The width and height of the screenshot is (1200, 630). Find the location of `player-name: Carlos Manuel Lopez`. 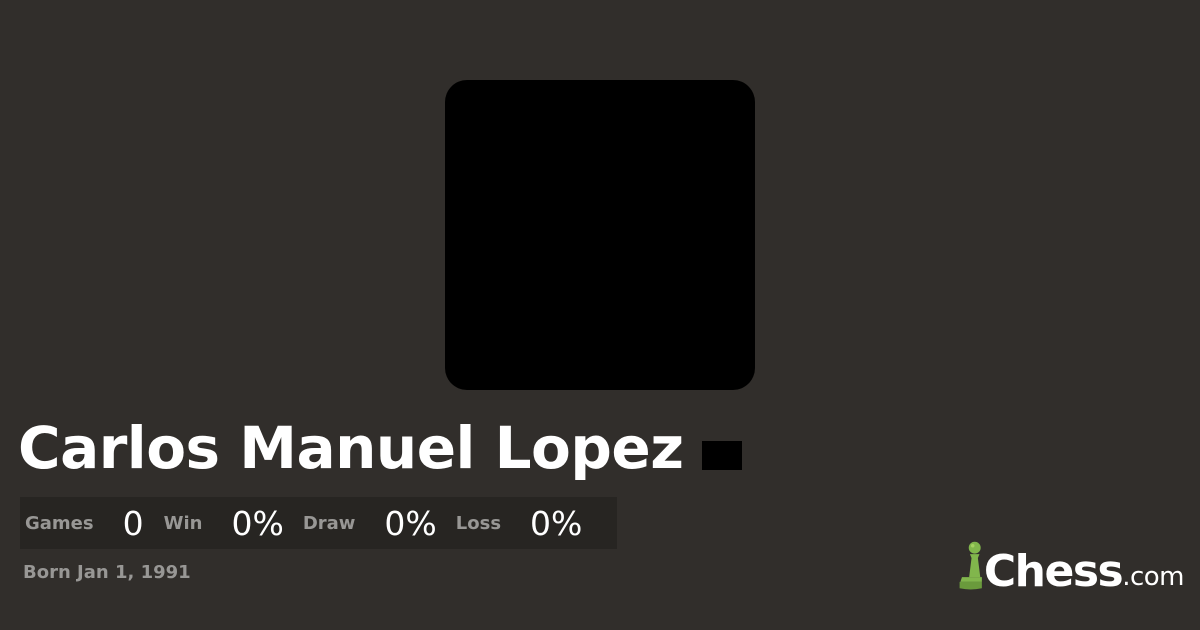

player-name: Carlos Manuel Lopez is located at coordinates (351, 448).